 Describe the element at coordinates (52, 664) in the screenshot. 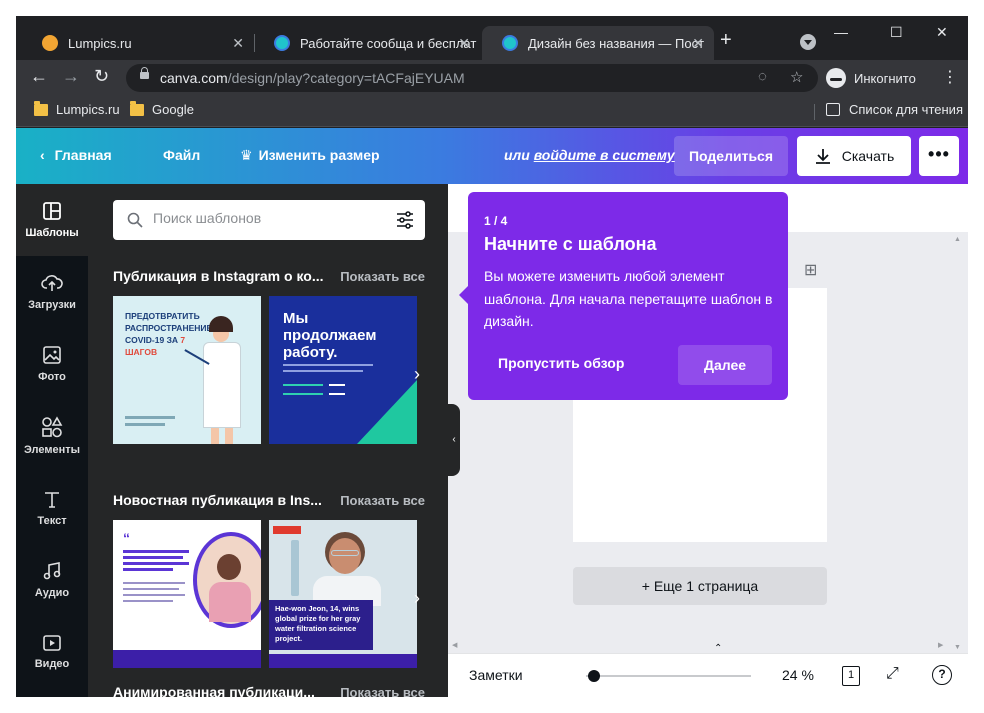

I see `rail-label: Видео` at that location.